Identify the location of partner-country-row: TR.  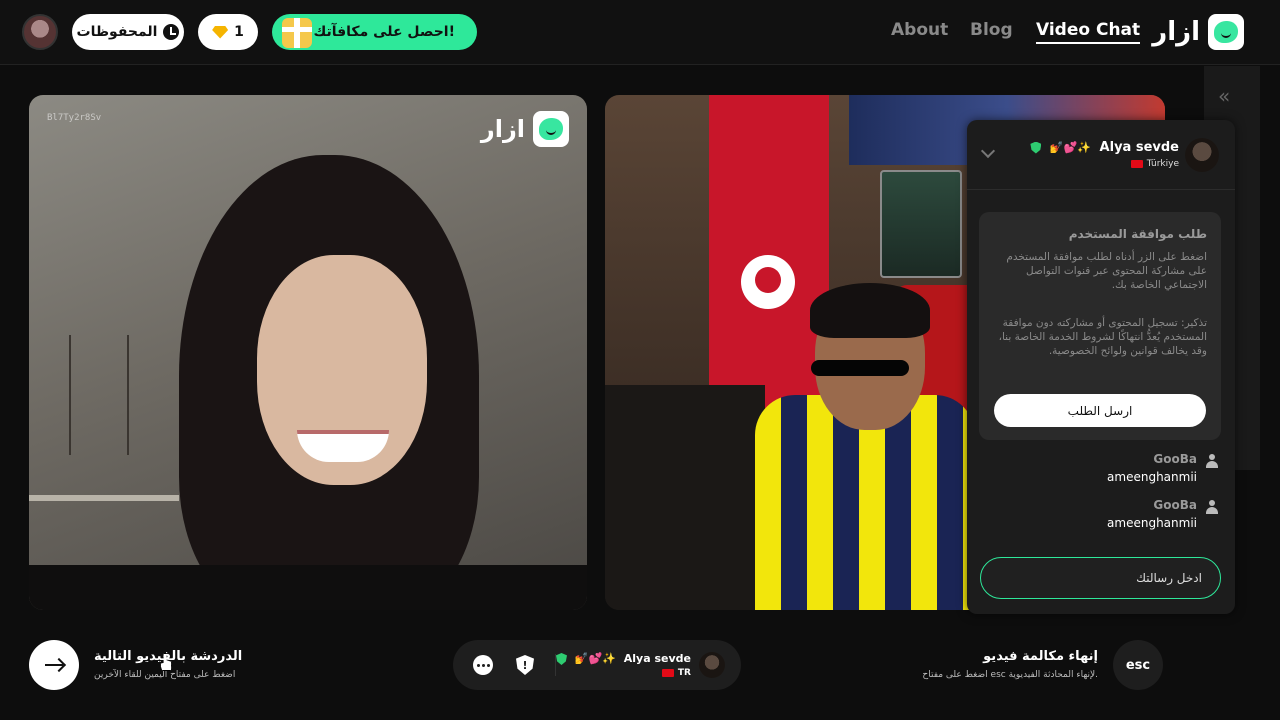
(676, 673).